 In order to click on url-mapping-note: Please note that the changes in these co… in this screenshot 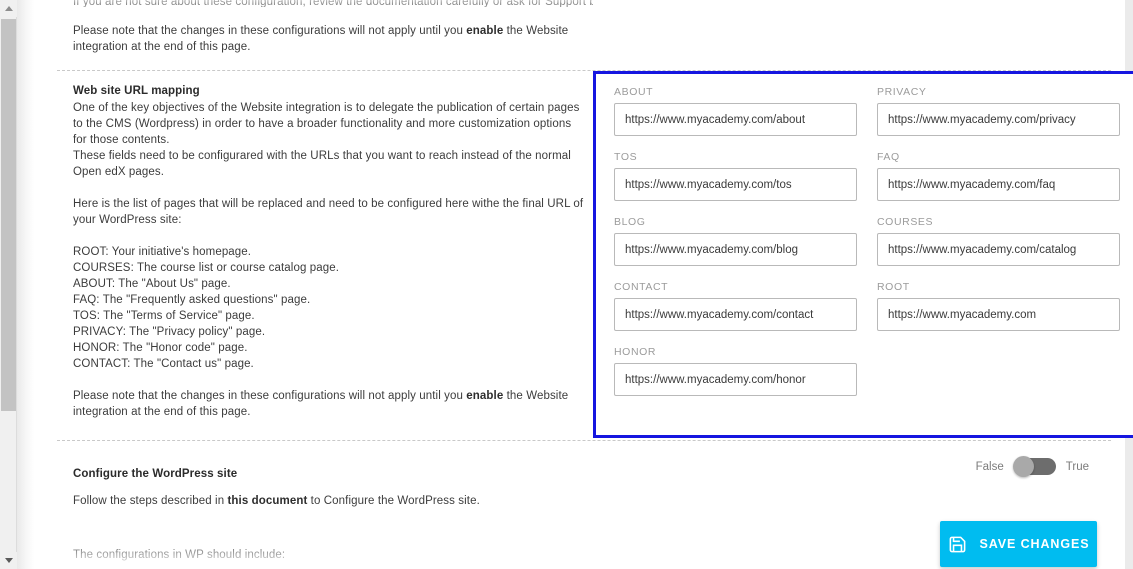, I will do `click(329, 404)`.